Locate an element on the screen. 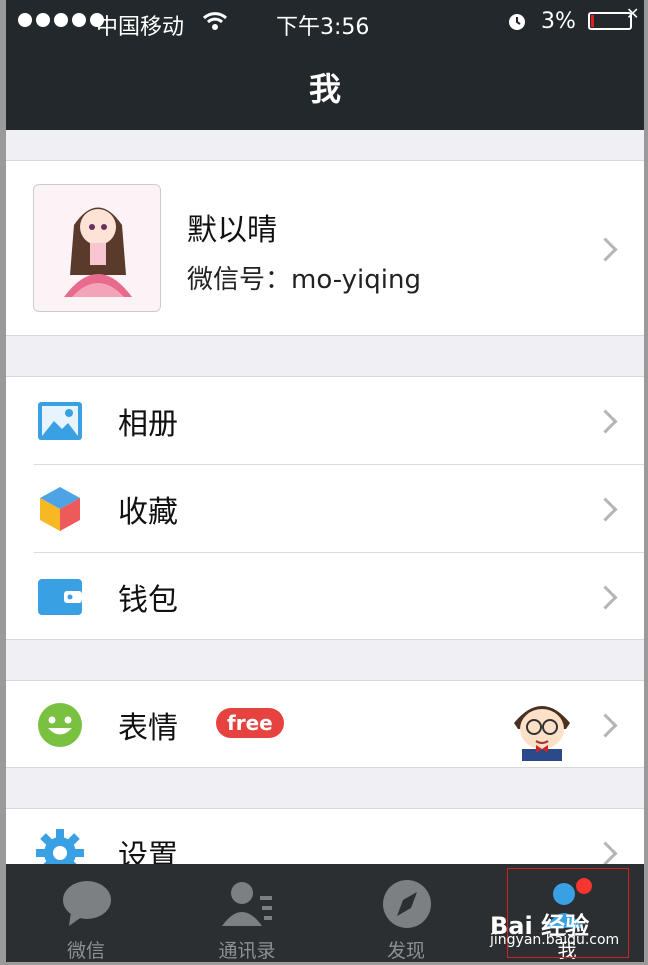 This screenshot has width=648, height=965. menu-item-album: 相册 is located at coordinates (325, 420).